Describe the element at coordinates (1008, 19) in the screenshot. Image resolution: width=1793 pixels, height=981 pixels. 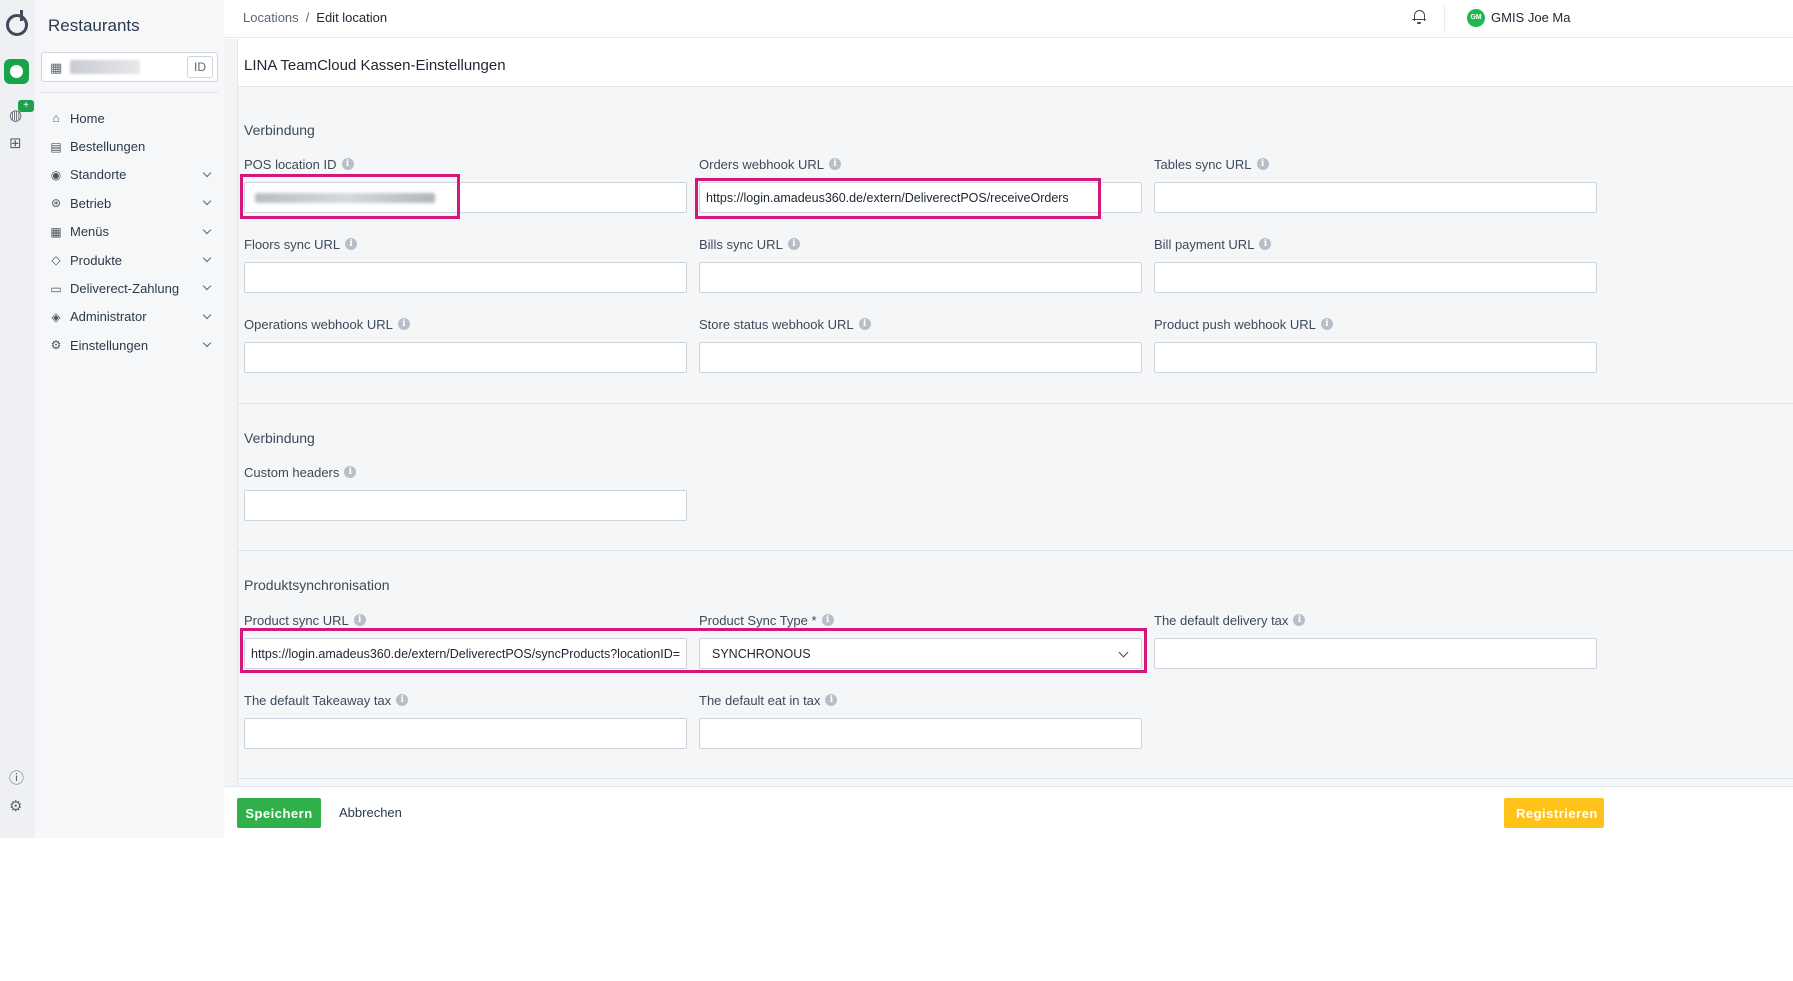
I see `top-header: Locations / Edit location GM GMIS Joe Ma` at that location.